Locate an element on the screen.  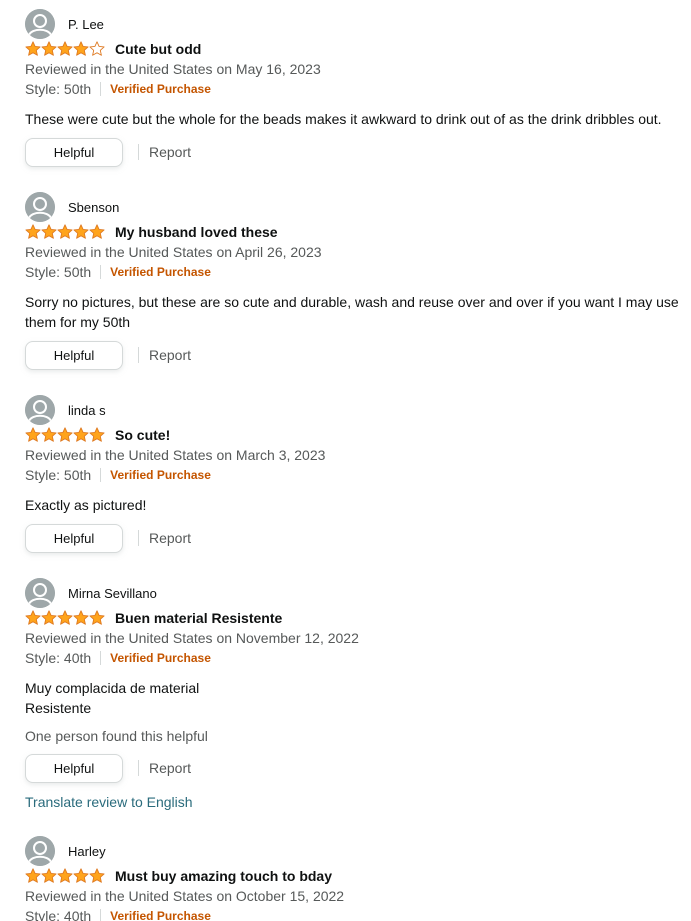
review-title: So cute! is located at coordinates (142, 435).